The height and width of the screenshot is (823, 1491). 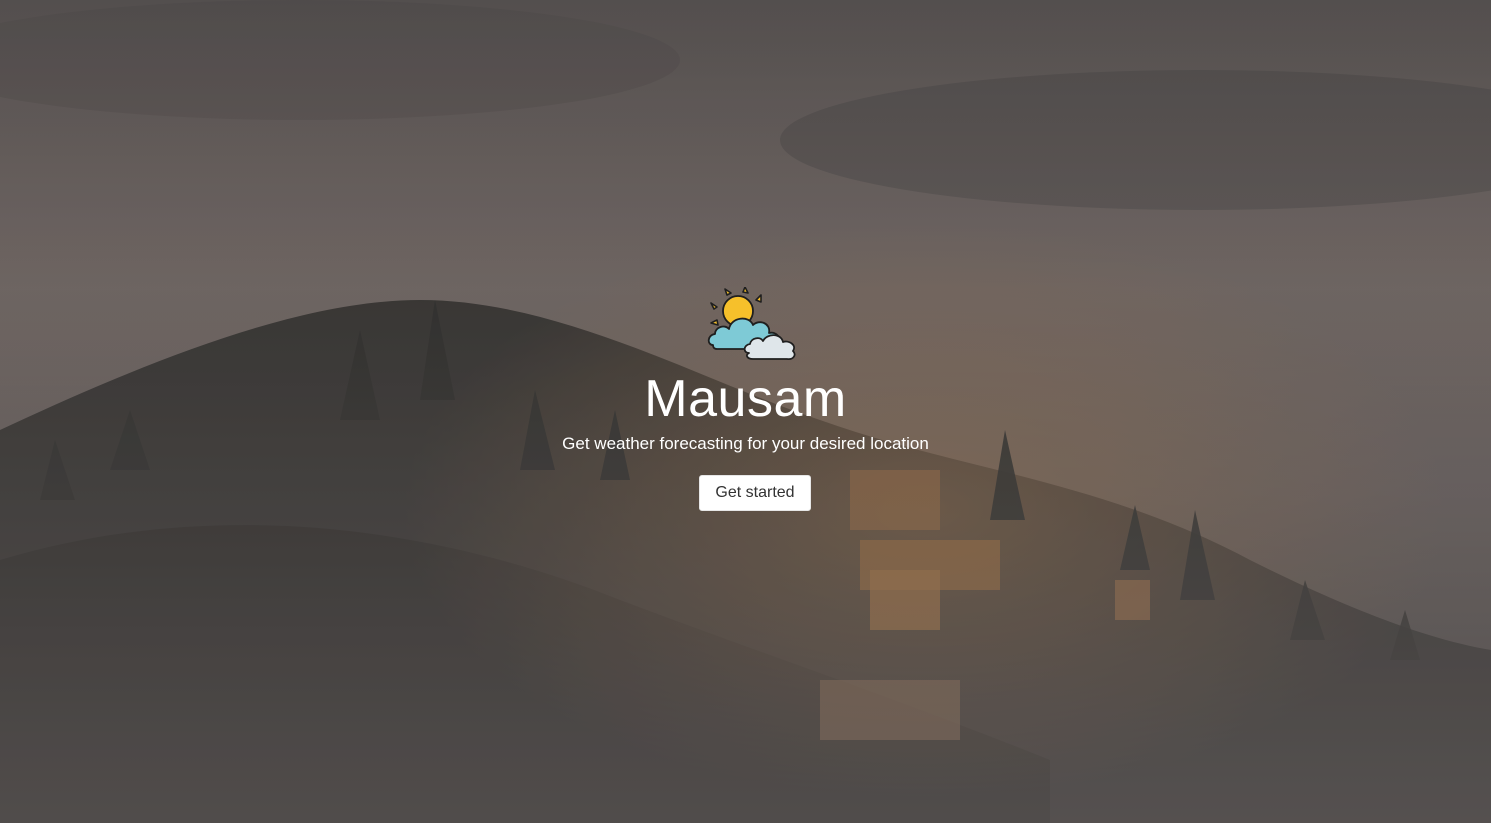 I want to click on app-title: Mausam, so click(x=745, y=399).